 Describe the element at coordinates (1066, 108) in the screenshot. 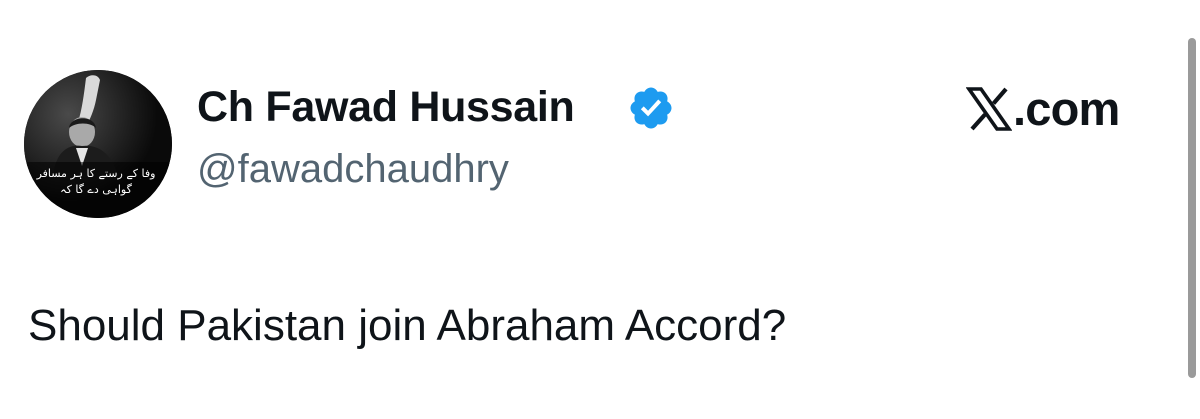

I see `brand-domain-text: .com` at that location.